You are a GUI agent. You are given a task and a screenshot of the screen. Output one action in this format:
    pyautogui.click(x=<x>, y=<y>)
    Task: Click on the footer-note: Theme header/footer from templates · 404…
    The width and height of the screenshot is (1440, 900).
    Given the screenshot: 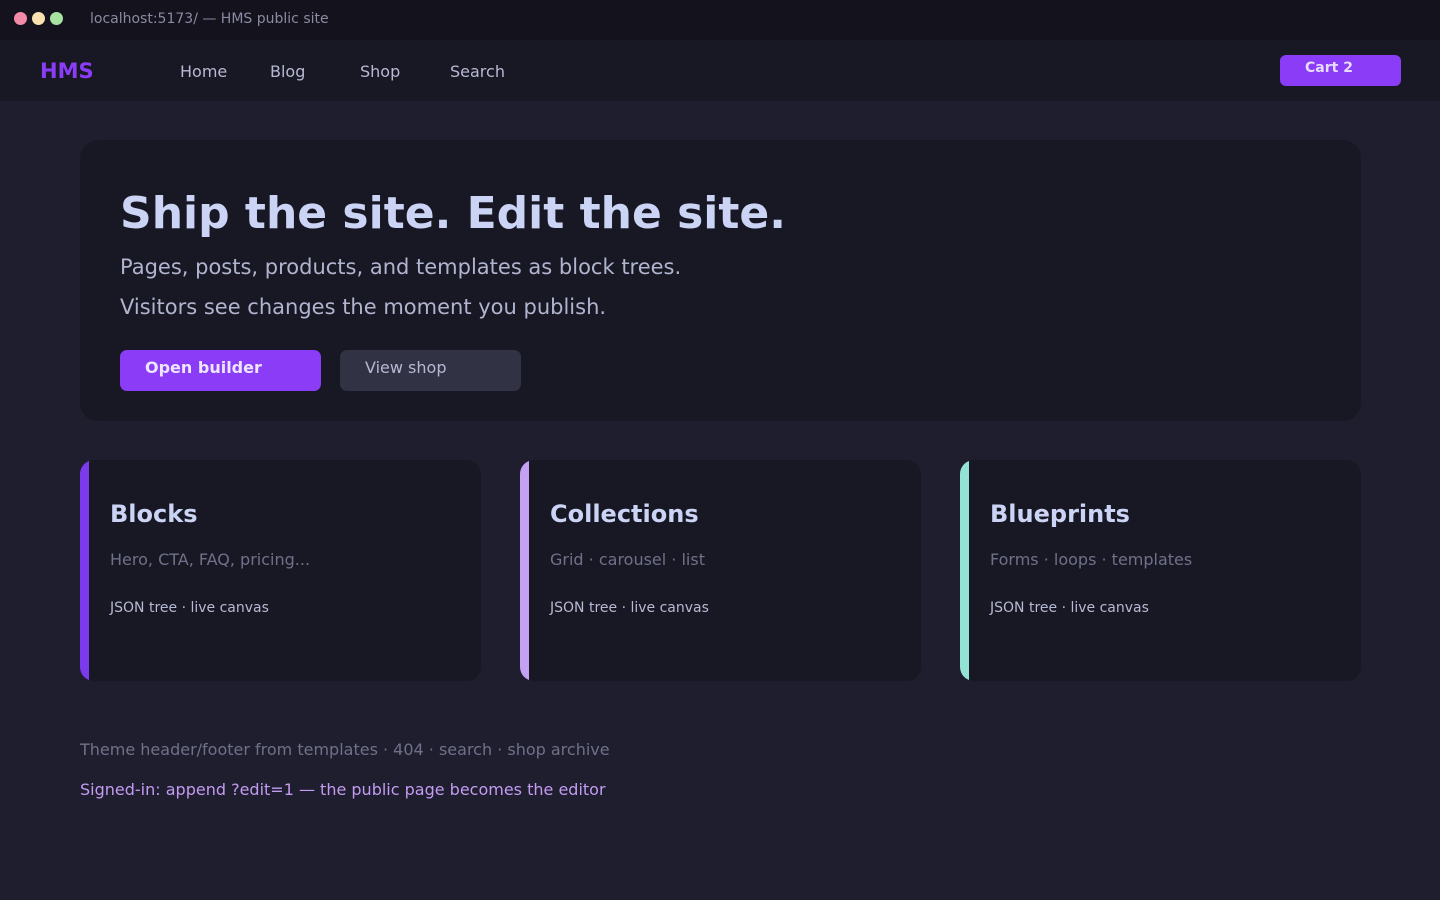 What is the action you would take?
    pyautogui.click(x=345, y=749)
    